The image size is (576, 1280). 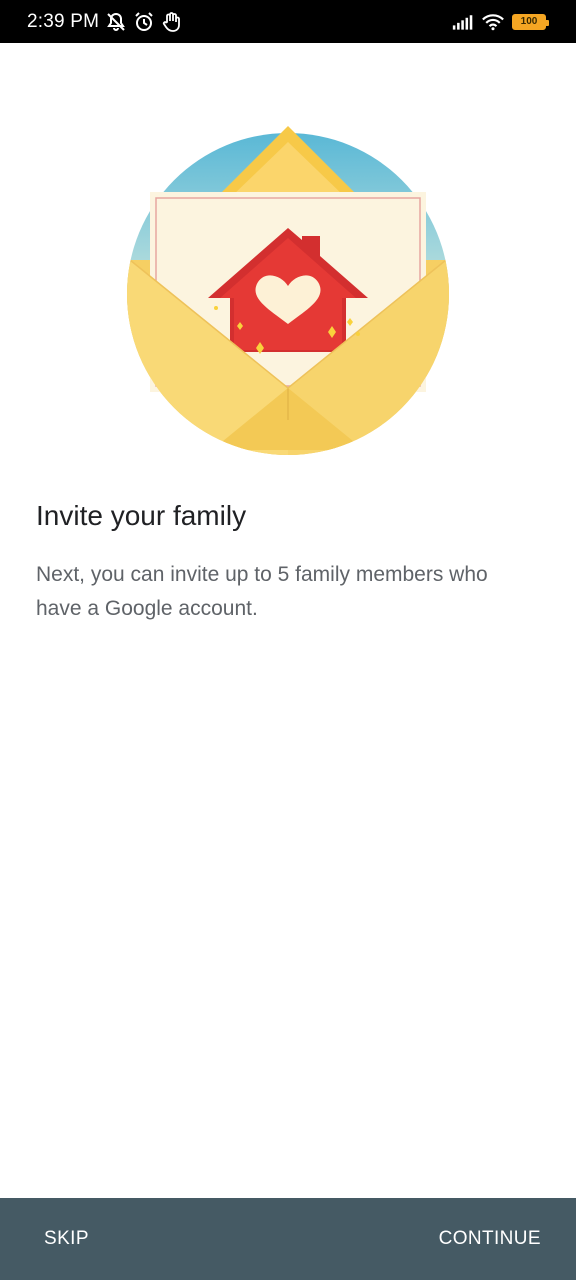 I want to click on signal-icon, so click(x=463, y=22).